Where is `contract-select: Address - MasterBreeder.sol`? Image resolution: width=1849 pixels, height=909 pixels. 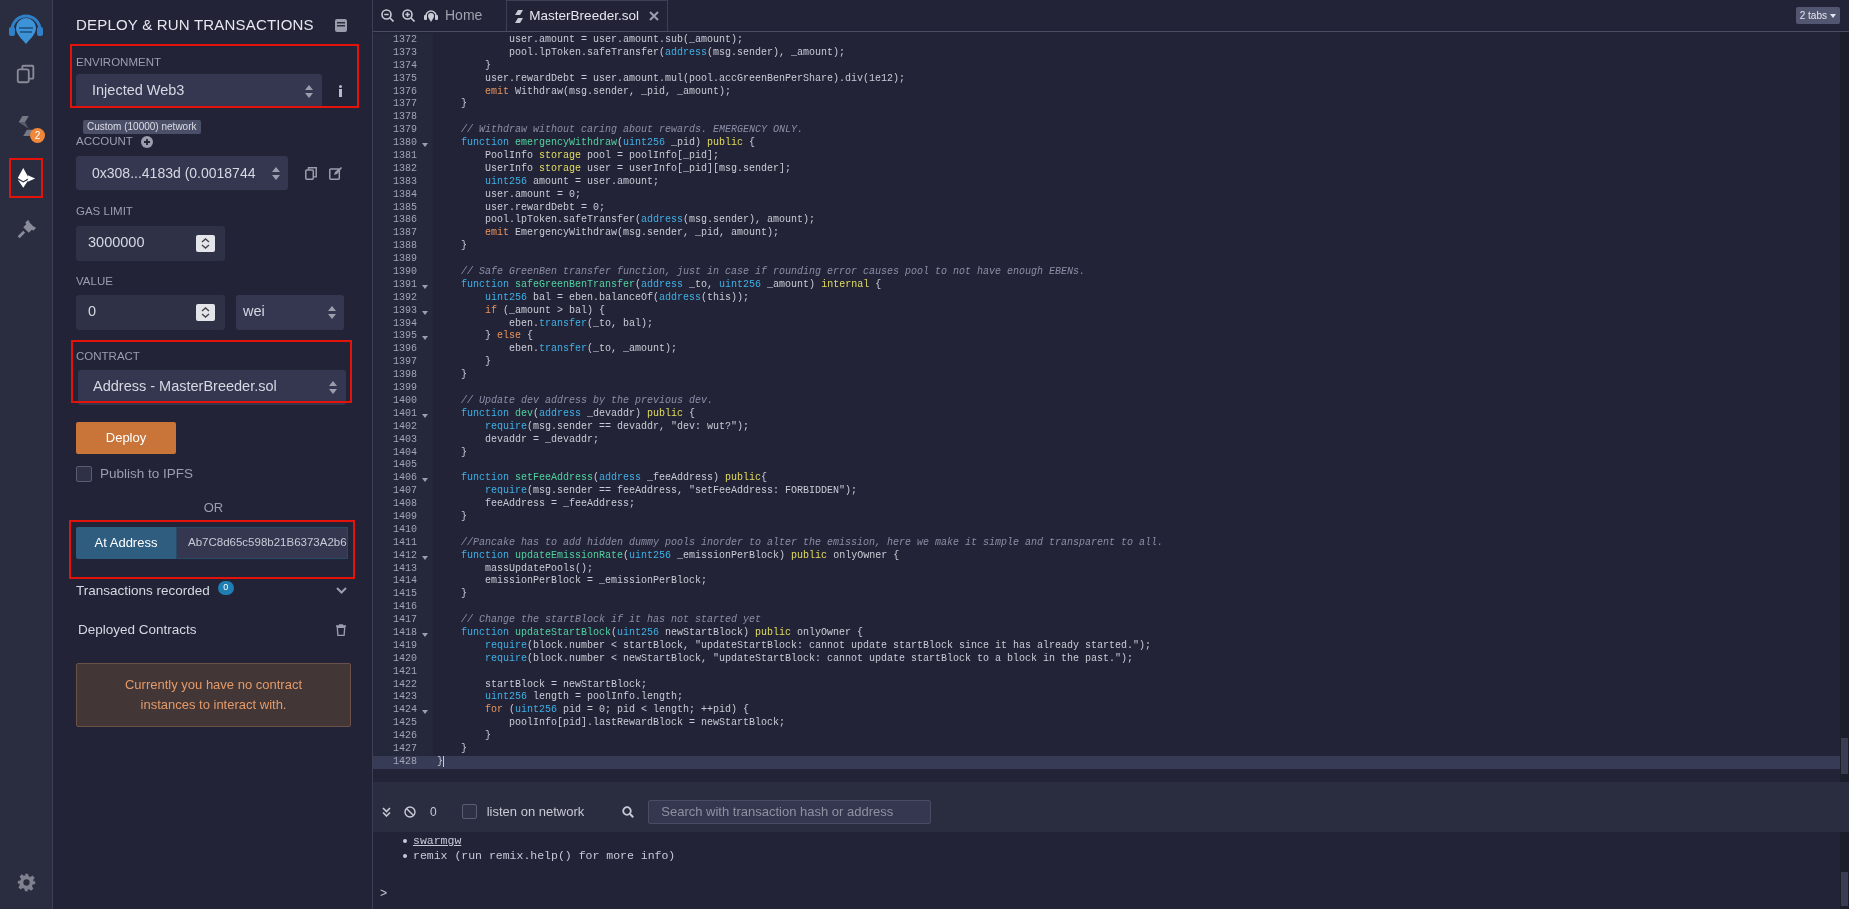
contract-select: Address - MasterBreeder.sol is located at coordinates (212, 387).